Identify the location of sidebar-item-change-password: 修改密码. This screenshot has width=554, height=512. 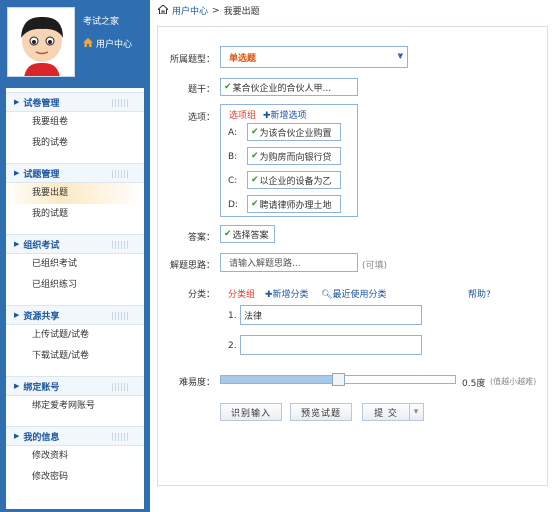
(75, 477).